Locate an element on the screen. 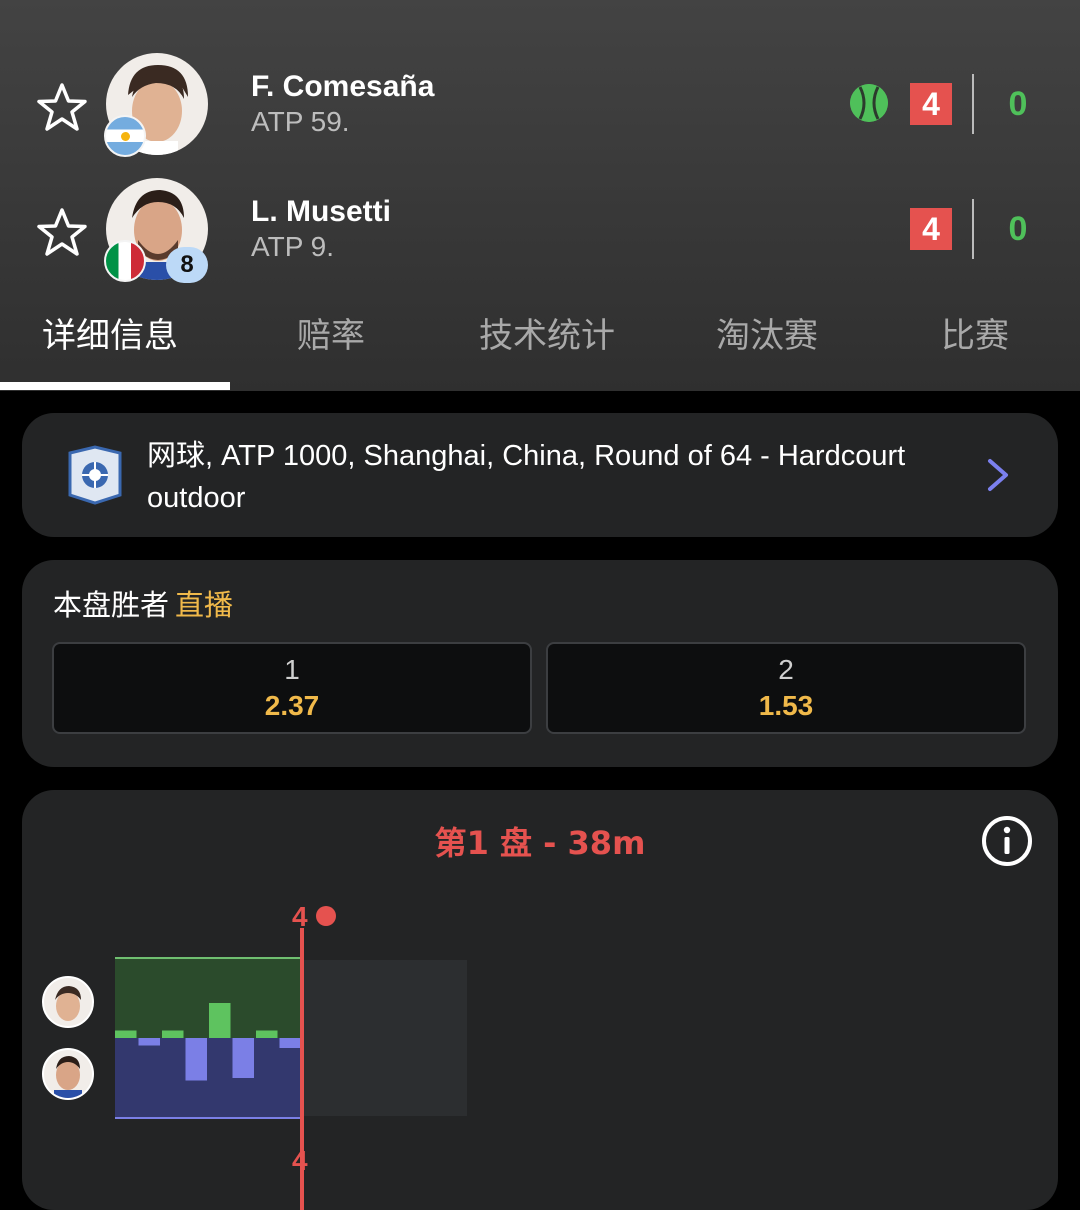 The height and width of the screenshot is (1210, 1080). seed-badge: 8 is located at coordinates (187, 265).